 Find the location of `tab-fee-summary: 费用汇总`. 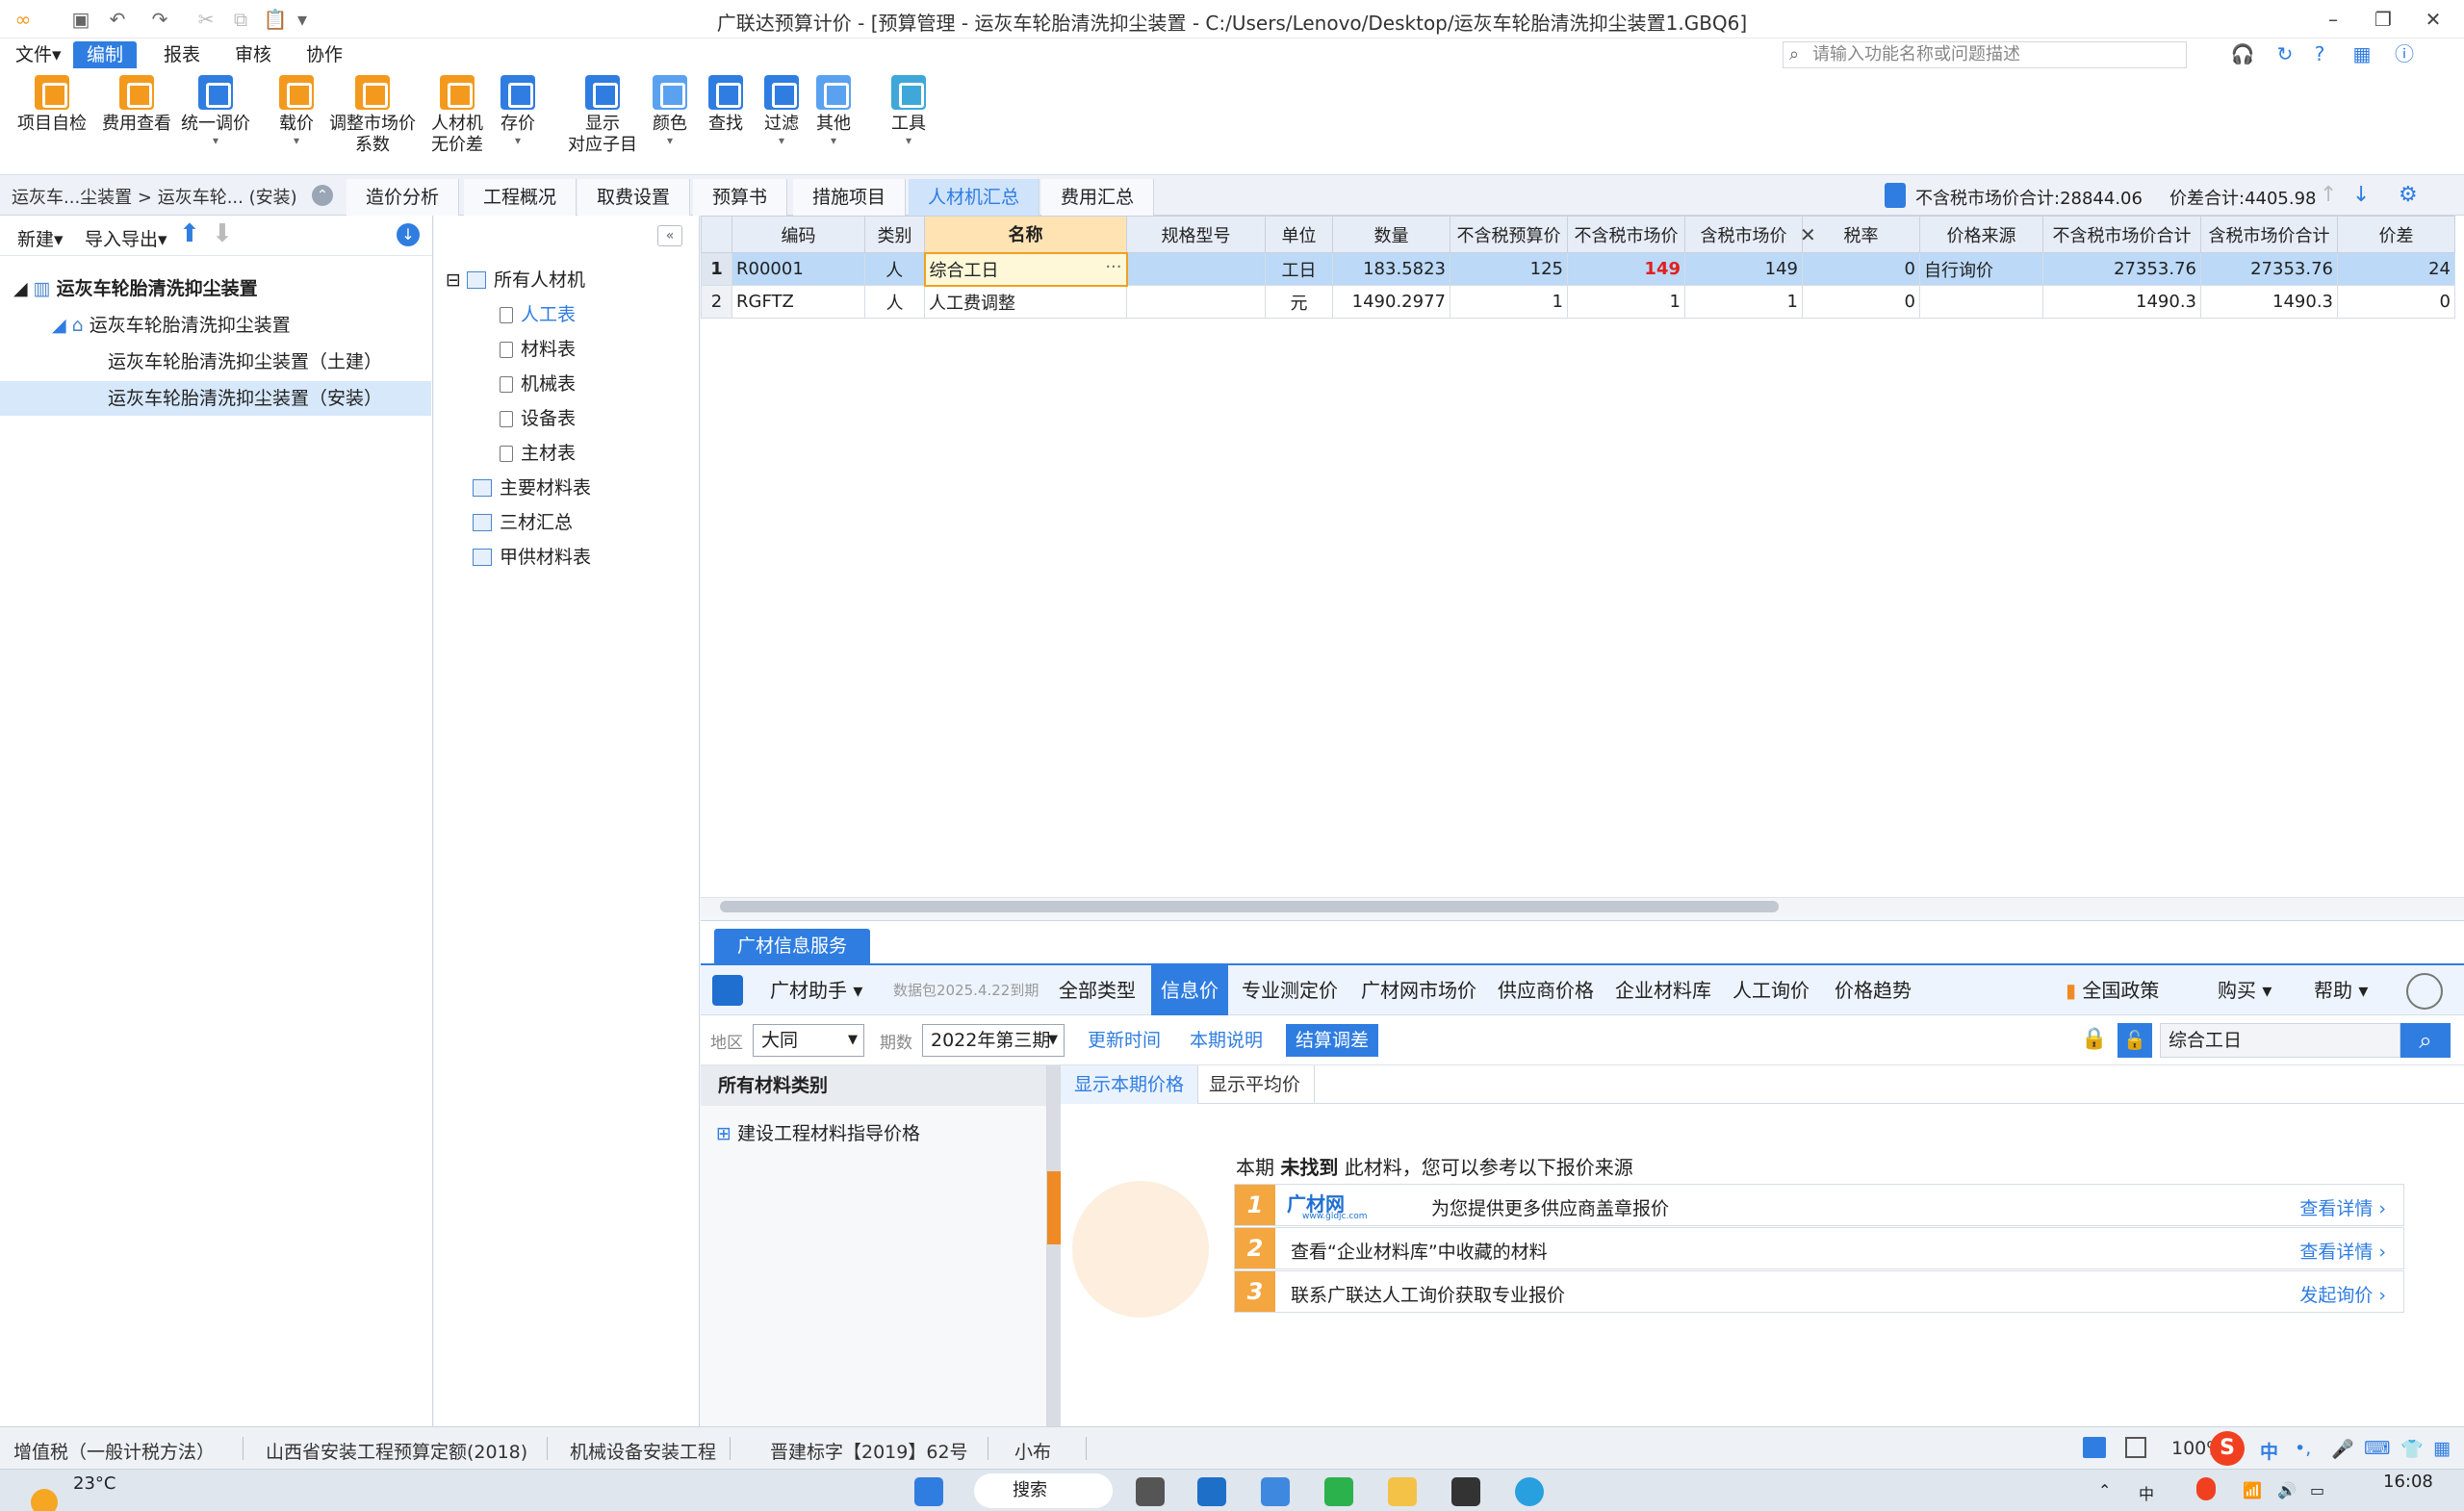

tab-fee-summary: 费用汇总 is located at coordinates (1098, 197).